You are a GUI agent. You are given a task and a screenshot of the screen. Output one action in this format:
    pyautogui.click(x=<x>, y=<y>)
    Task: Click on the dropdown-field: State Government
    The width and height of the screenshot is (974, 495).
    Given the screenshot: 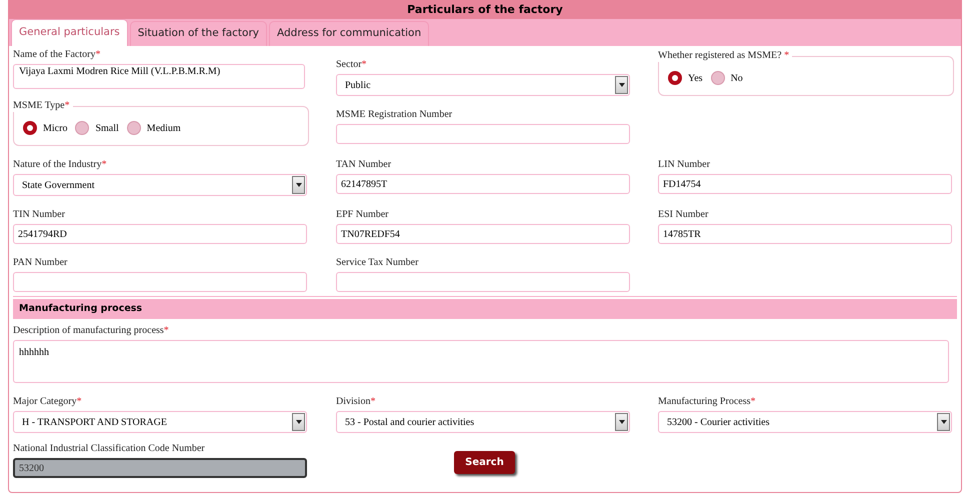 What is the action you would take?
    pyautogui.click(x=160, y=185)
    